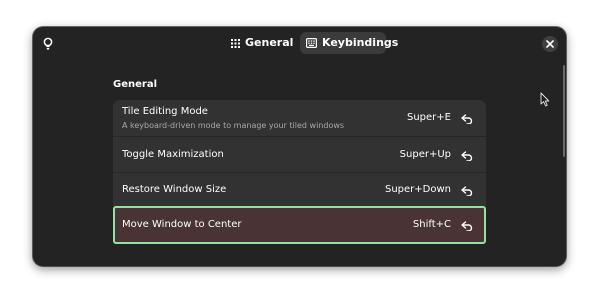 The width and height of the screenshot is (600, 303). Describe the element at coordinates (173, 154) in the screenshot. I see `row-title: Toggle Maximization` at that location.